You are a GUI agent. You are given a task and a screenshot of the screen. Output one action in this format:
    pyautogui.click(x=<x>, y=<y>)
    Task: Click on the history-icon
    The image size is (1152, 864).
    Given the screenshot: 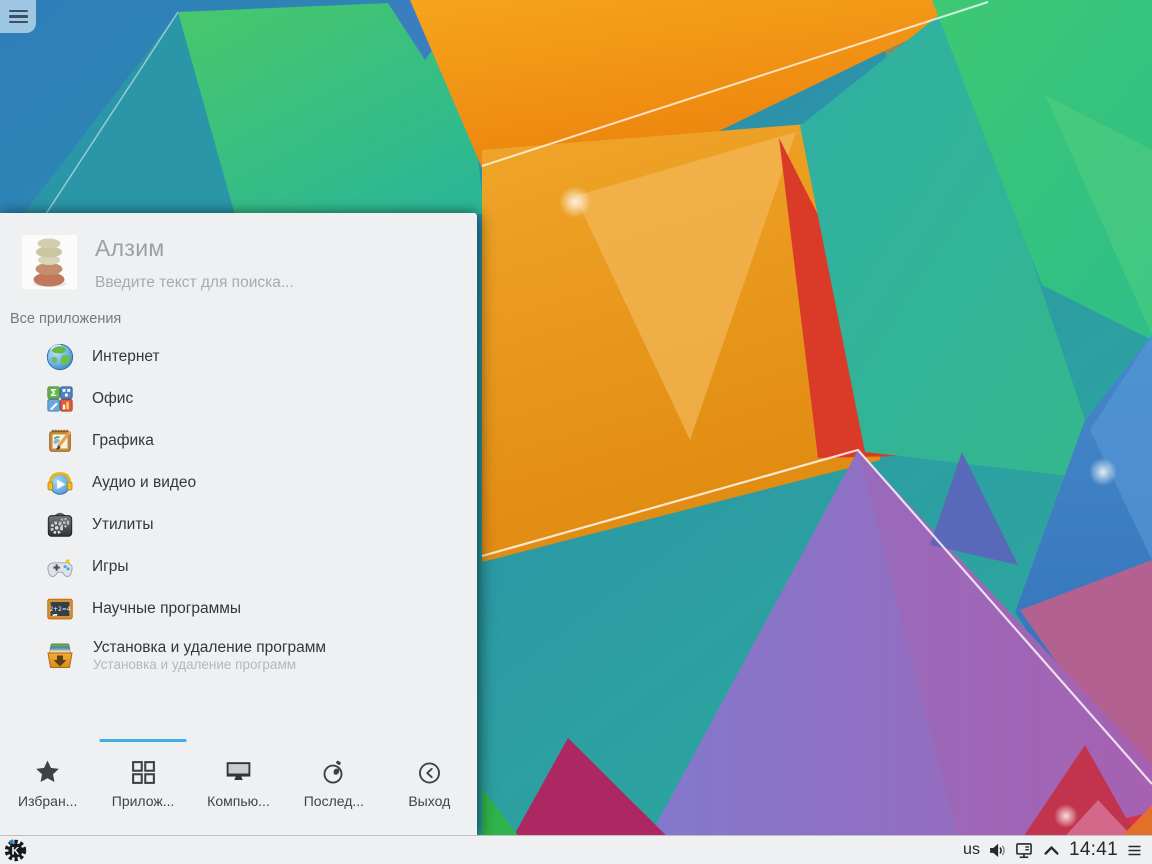 What is the action you would take?
    pyautogui.click(x=333, y=772)
    